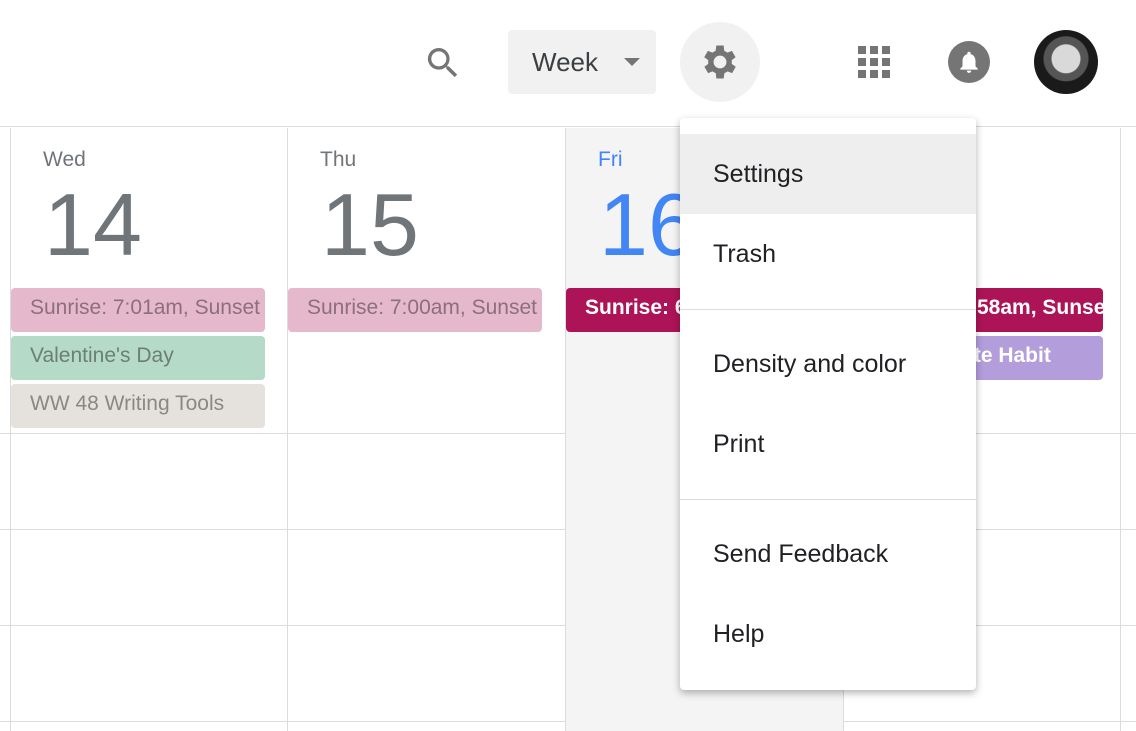  What do you see at coordinates (874, 62) in the screenshot?
I see `apps-grid-icon` at bounding box center [874, 62].